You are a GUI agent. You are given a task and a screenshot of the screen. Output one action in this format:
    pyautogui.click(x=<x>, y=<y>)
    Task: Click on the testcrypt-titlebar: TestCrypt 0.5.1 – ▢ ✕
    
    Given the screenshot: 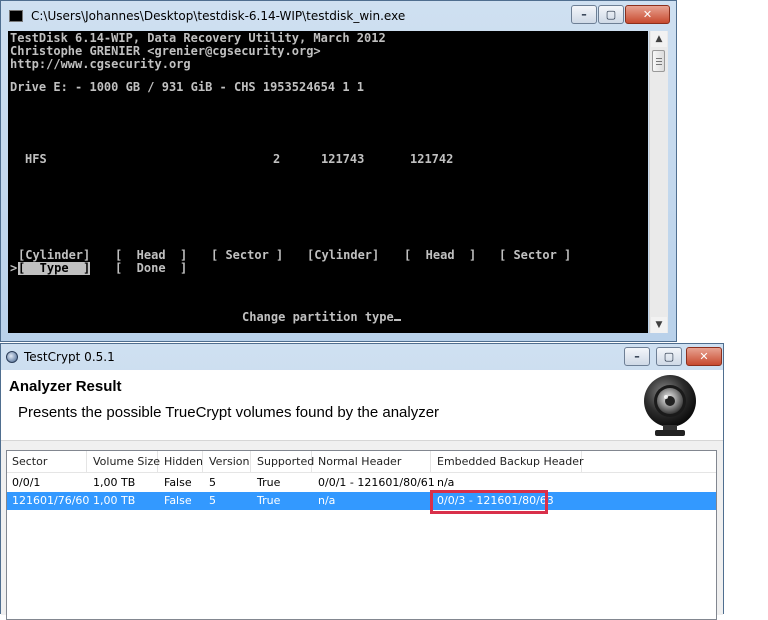 What is the action you would take?
    pyautogui.click(x=362, y=357)
    